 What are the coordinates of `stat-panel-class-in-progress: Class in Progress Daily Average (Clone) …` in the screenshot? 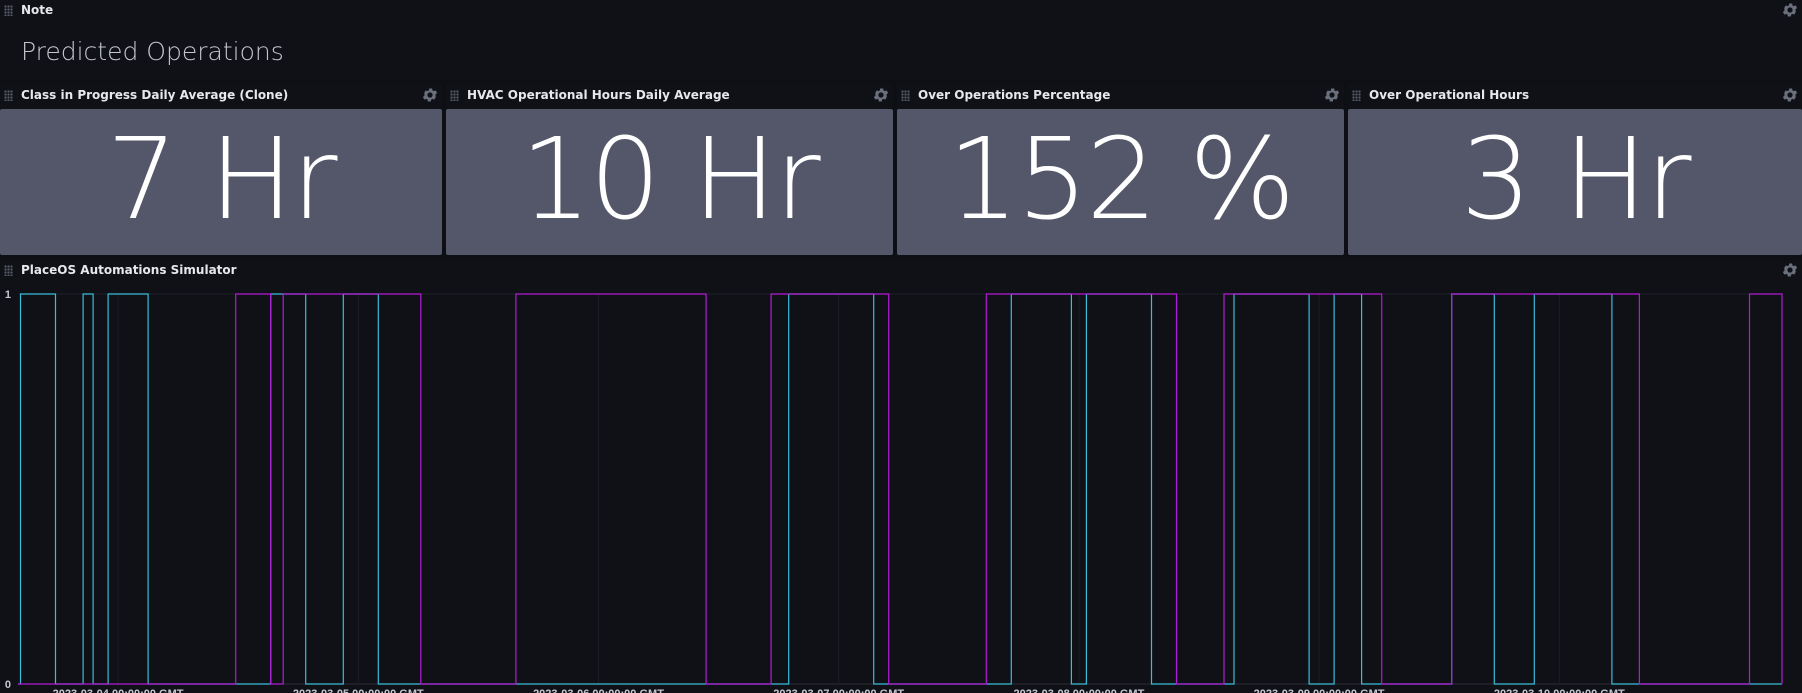 It's located at (221, 170).